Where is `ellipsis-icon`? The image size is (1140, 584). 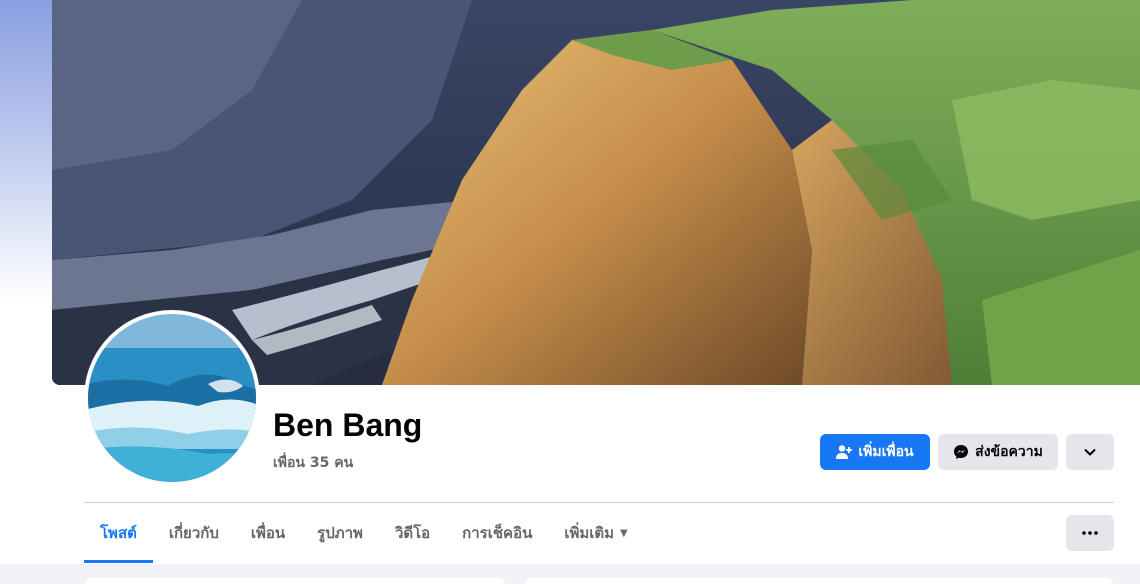
ellipsis-icon is located at coordinates (1090, 533).